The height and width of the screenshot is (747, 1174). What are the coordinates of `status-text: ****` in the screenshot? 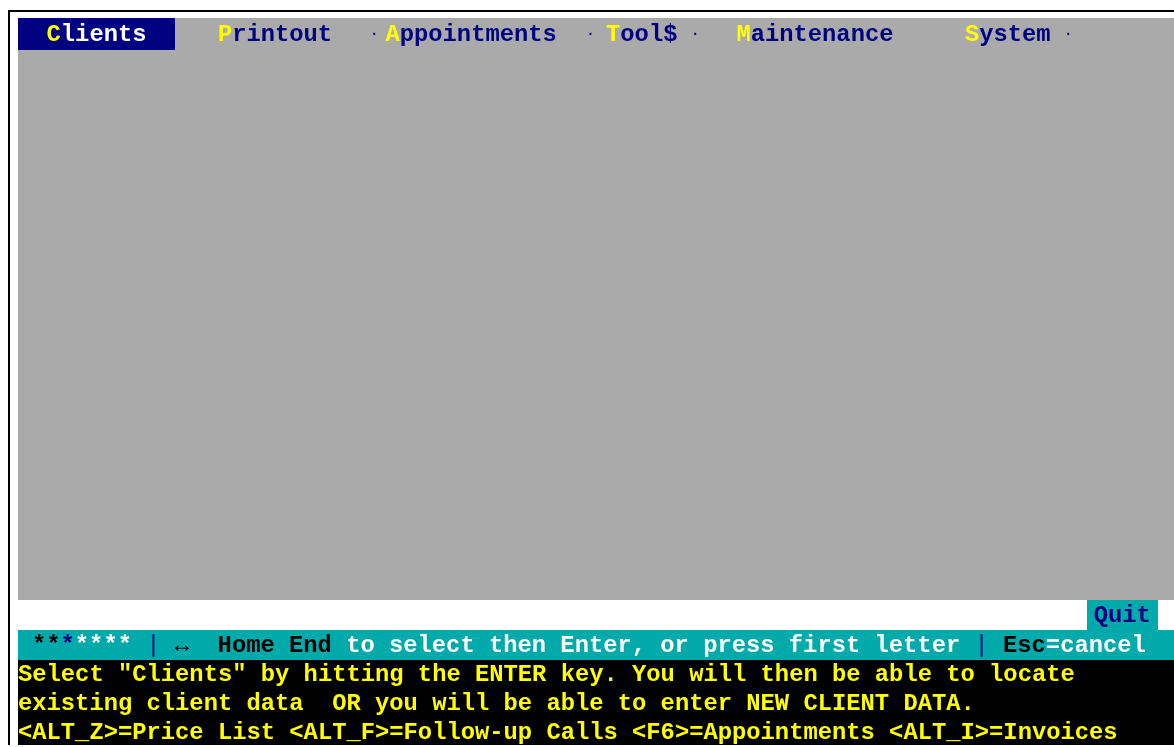 It's located at (103, 645).